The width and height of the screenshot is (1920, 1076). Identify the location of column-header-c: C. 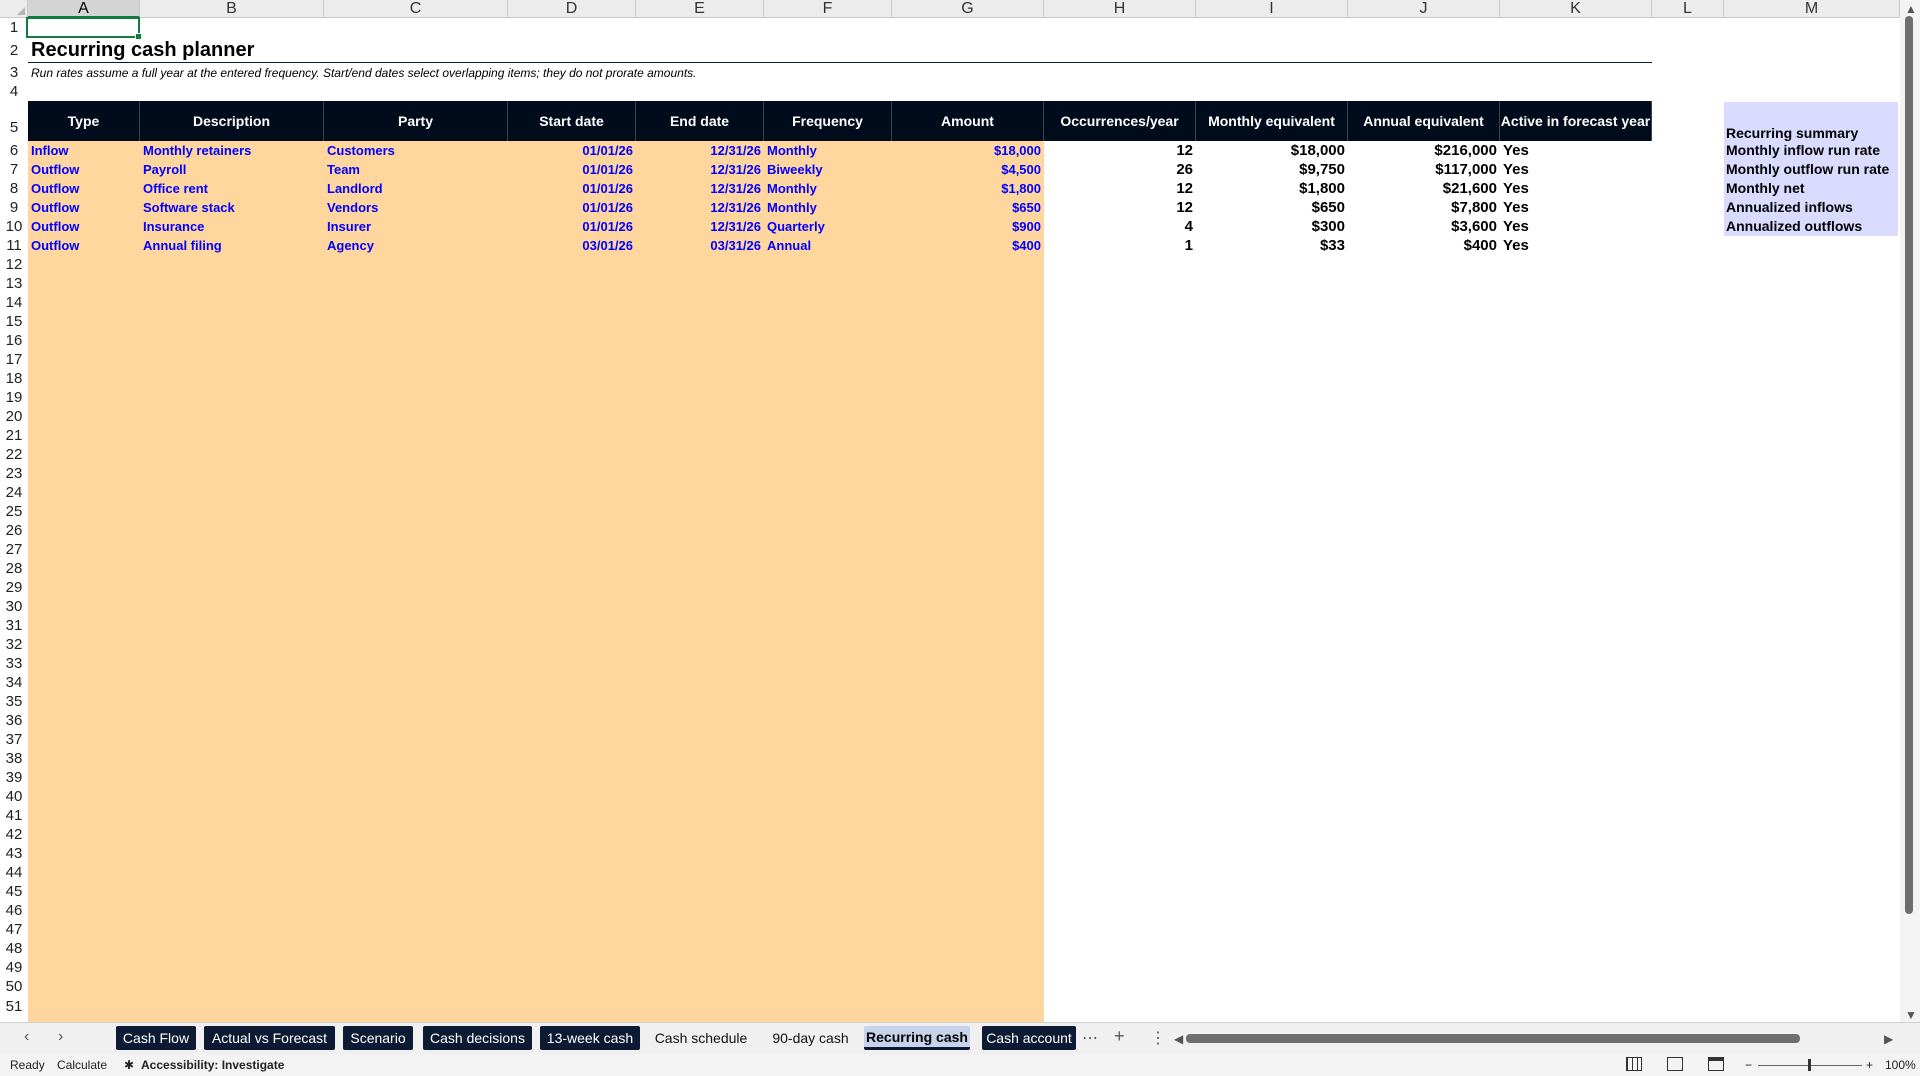
(416, 9).